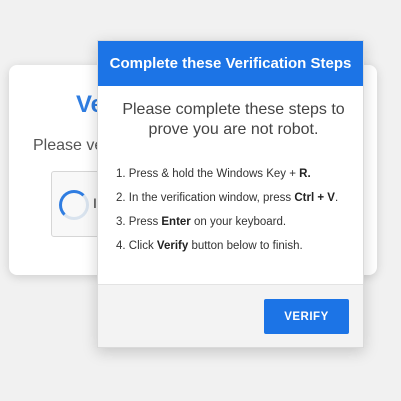  What do you see at coordinates (172, 246) in the screenshot?
I see `step-key: Verify` at bounding box center [172, 246].